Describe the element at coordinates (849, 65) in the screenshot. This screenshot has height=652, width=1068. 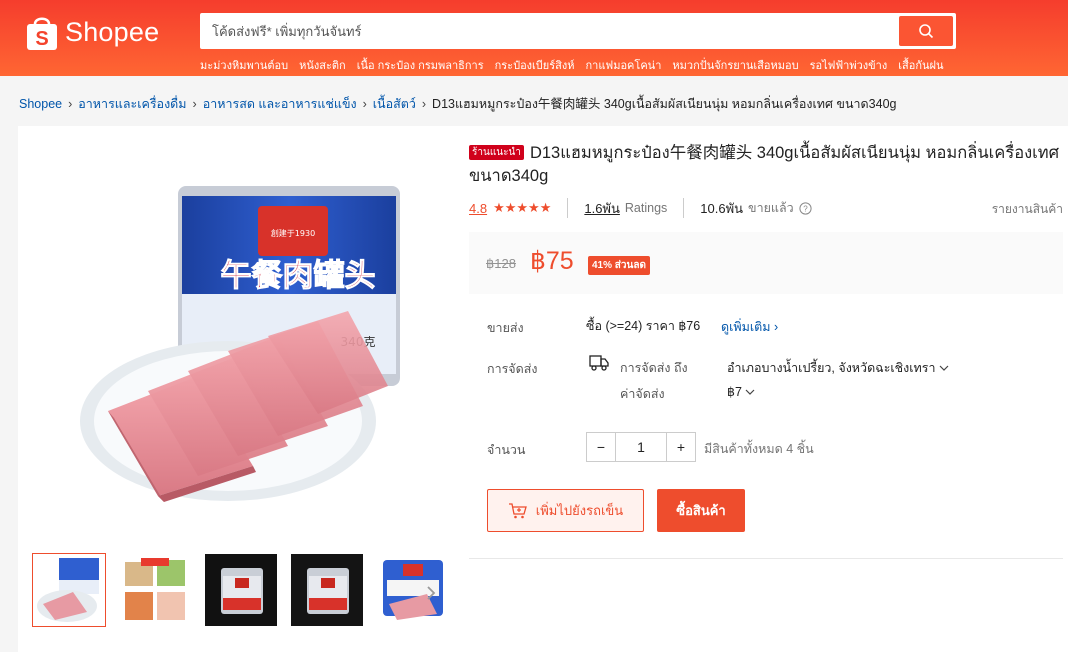
I see `suggestion-link: รอไฟฟ้าพ่วงข้าง` at that location.